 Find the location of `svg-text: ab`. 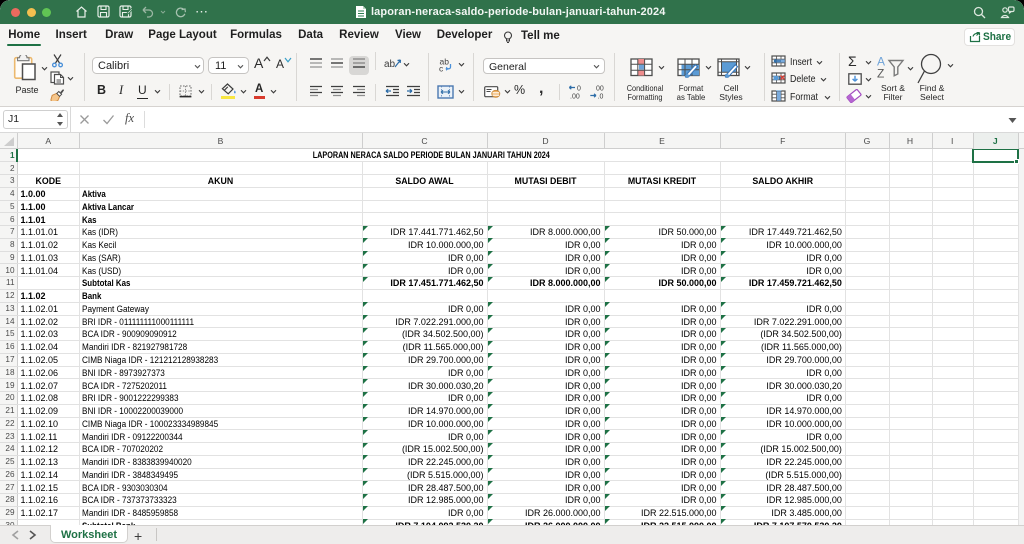

svg-text: ab is located at coordinates (390, 64).